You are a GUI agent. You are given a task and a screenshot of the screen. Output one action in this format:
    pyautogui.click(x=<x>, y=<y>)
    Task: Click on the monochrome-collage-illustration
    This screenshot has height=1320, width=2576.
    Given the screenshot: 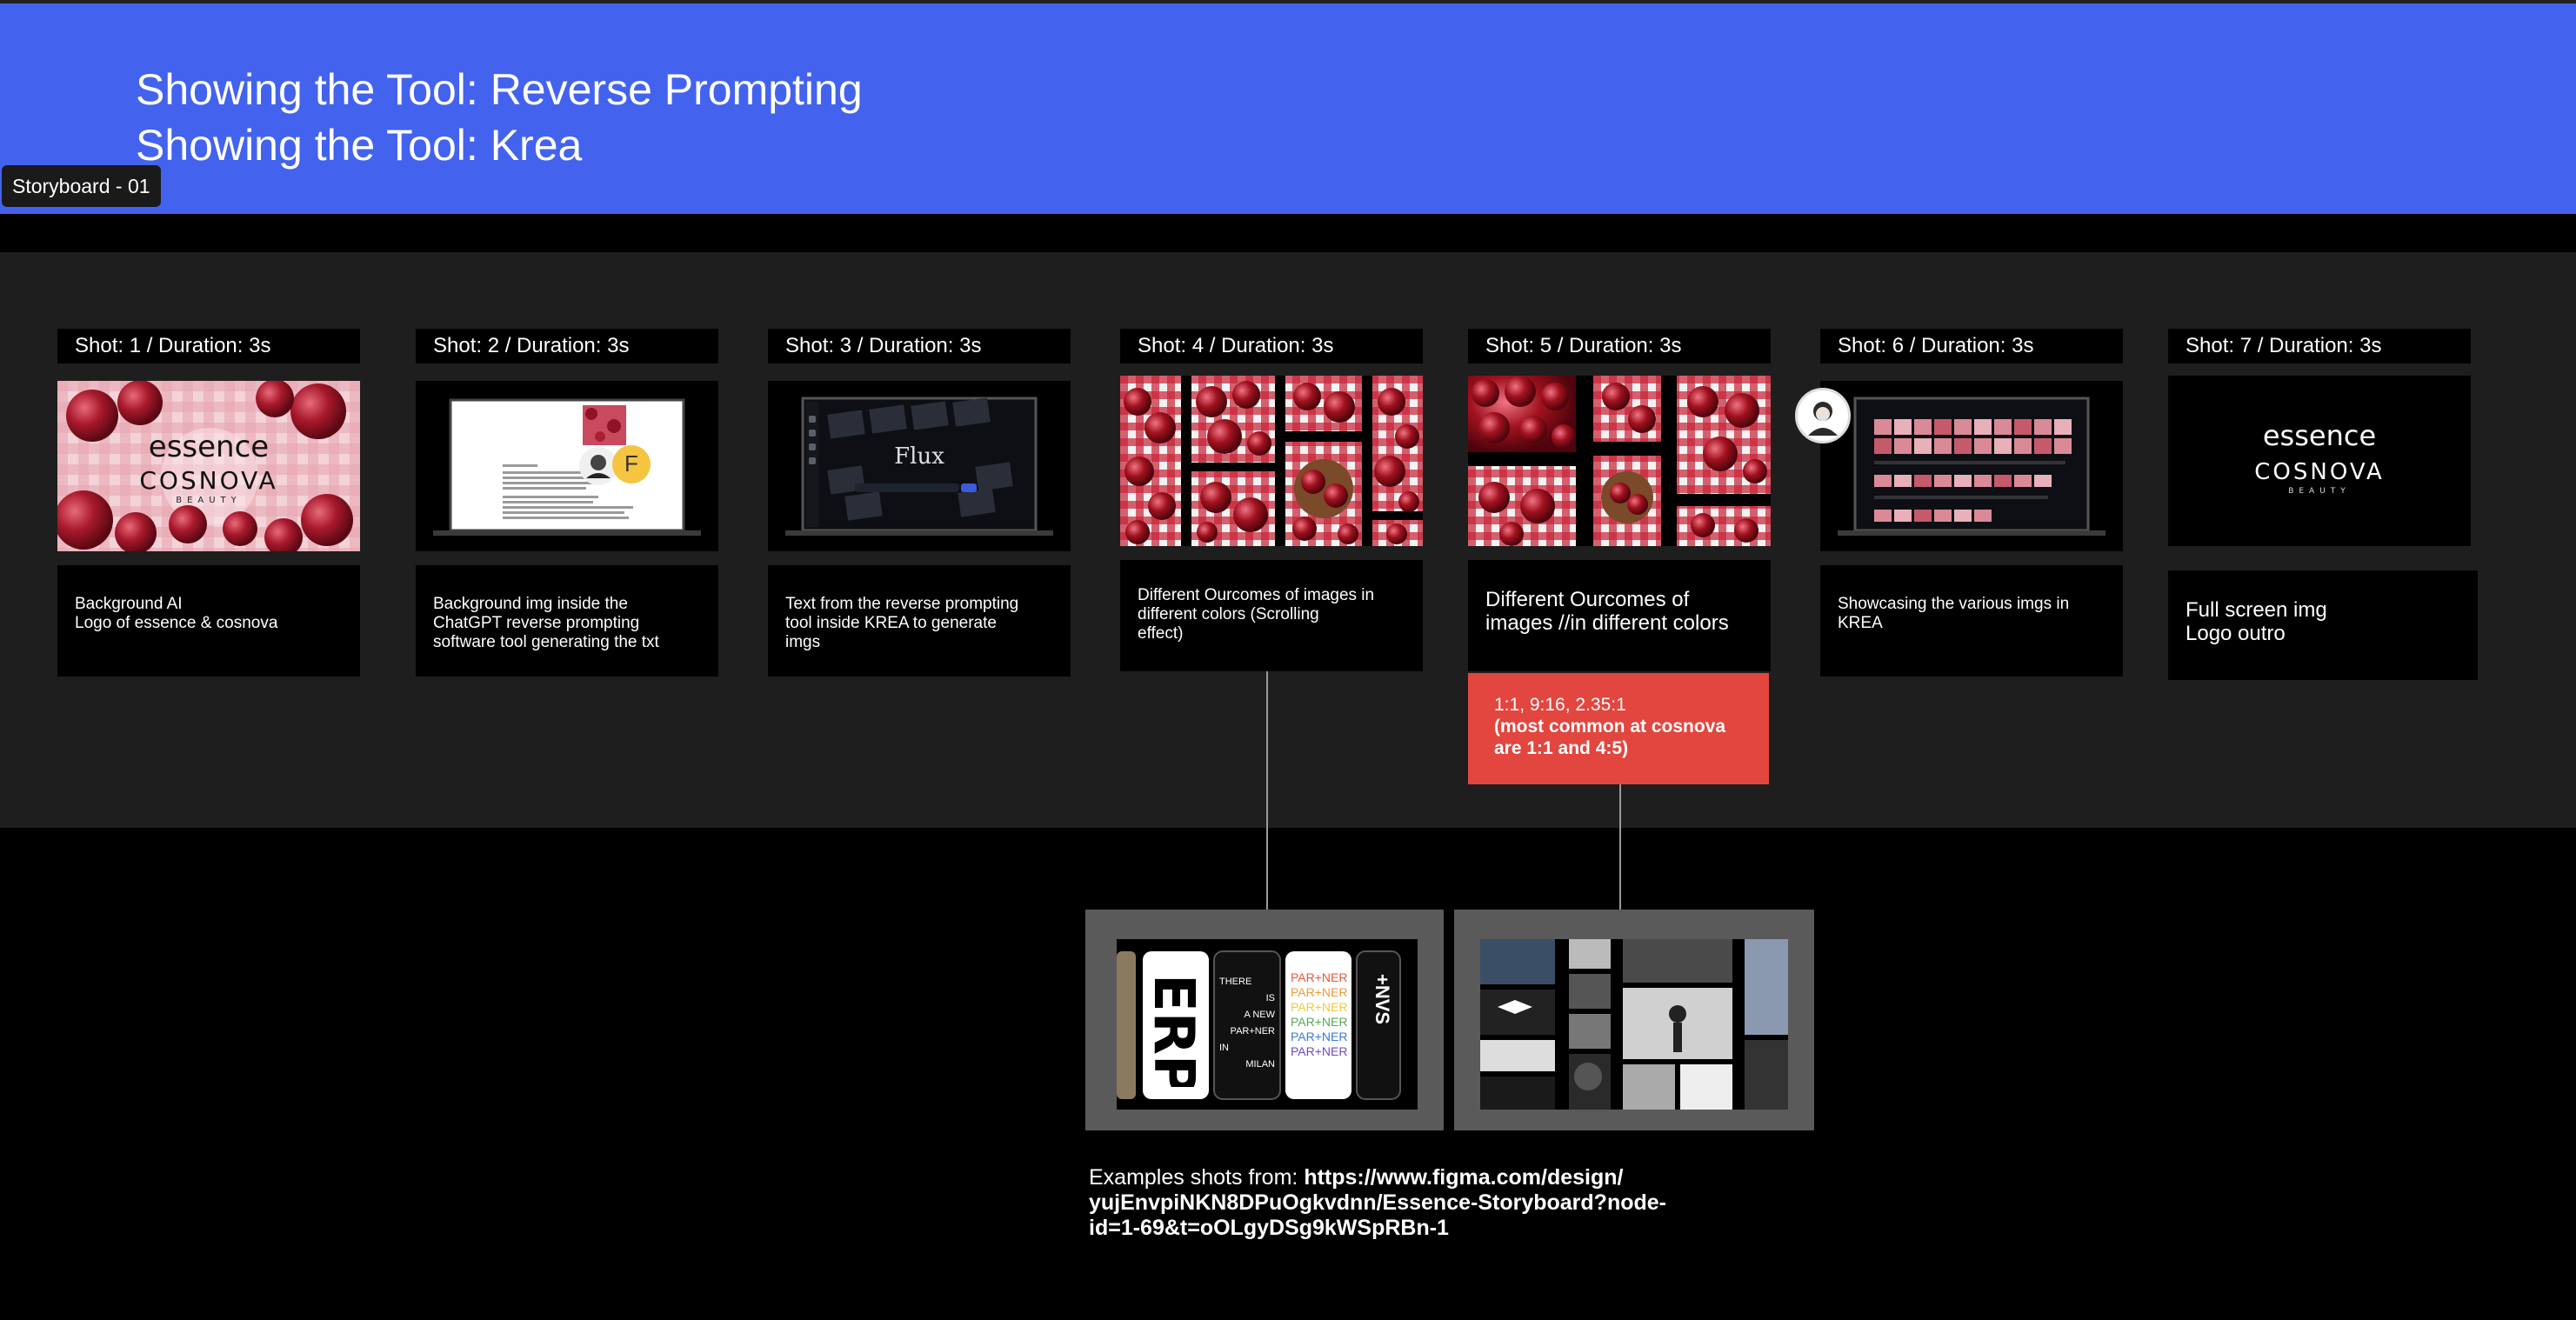 What is the action you would take?
    pyautogui.click(x=1634, y=1024)
    